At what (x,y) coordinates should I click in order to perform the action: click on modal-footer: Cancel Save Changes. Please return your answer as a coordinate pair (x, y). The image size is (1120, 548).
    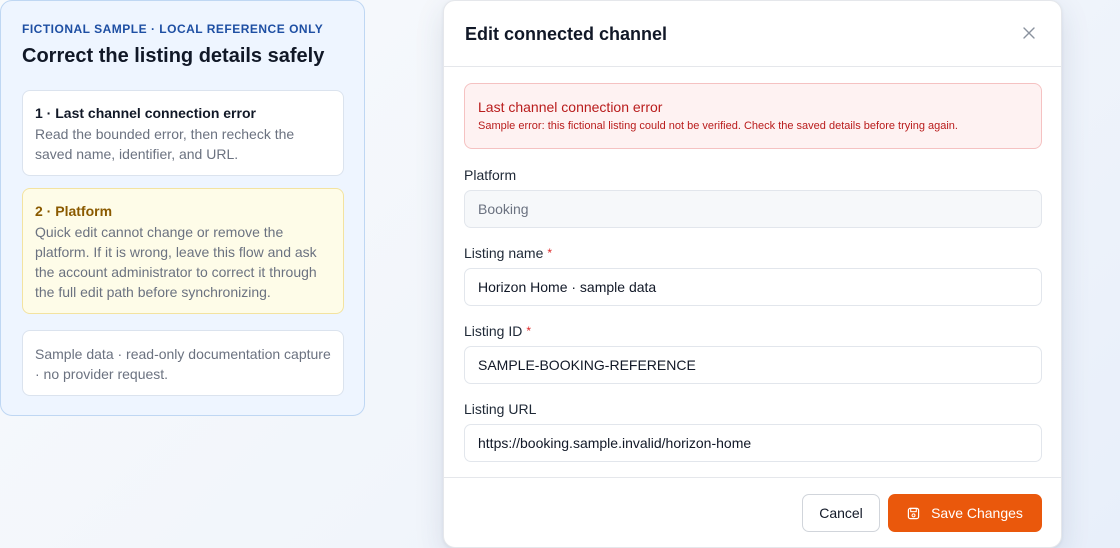
    Looking at the image, I should click on (752, 512).